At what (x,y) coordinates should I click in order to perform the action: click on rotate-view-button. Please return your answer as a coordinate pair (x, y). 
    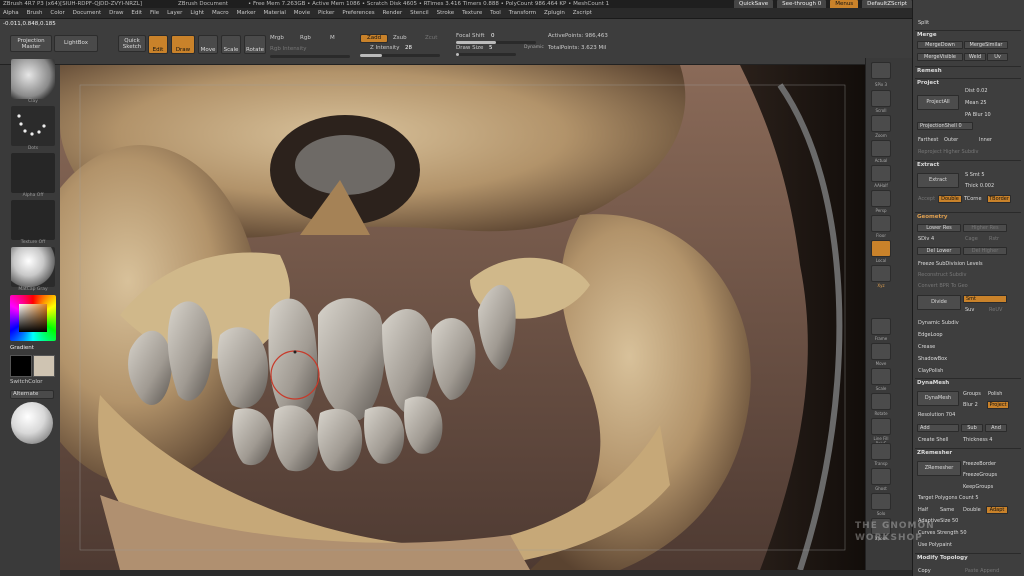
    Looking at the image, I should click on (881, 401).